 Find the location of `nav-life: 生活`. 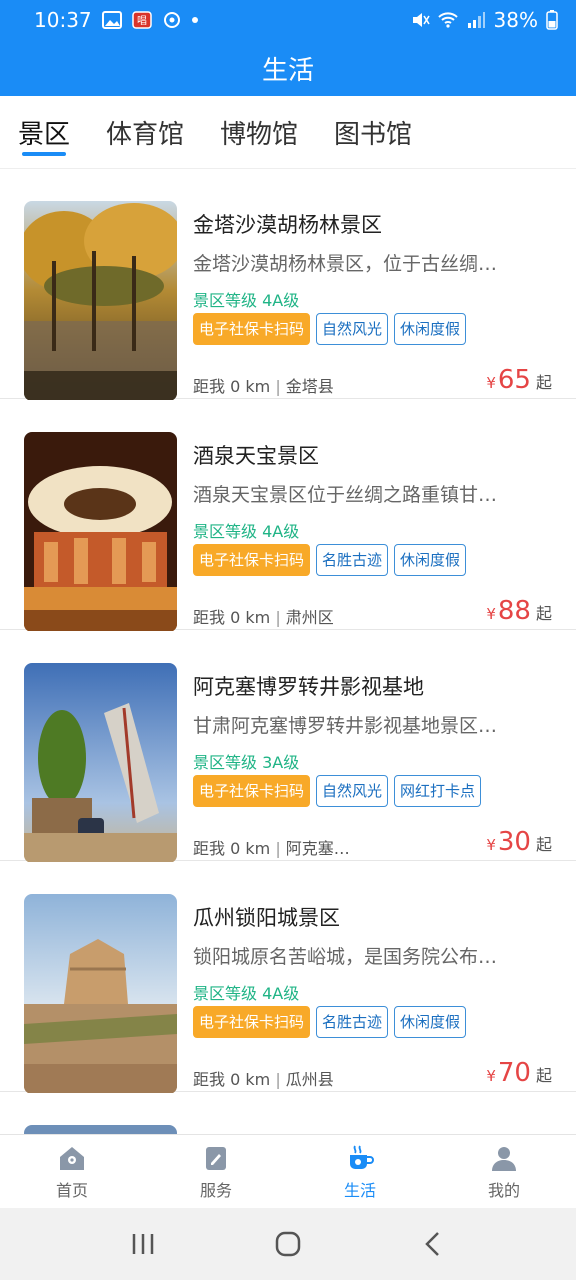

nav-life: 生活 is located at coordinates (360, 1171).